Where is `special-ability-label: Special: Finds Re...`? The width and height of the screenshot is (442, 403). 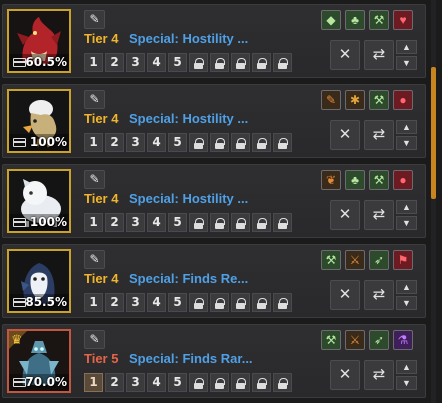
special-ability-label: Special: Finds Re... is located at coordinates (188, 278).